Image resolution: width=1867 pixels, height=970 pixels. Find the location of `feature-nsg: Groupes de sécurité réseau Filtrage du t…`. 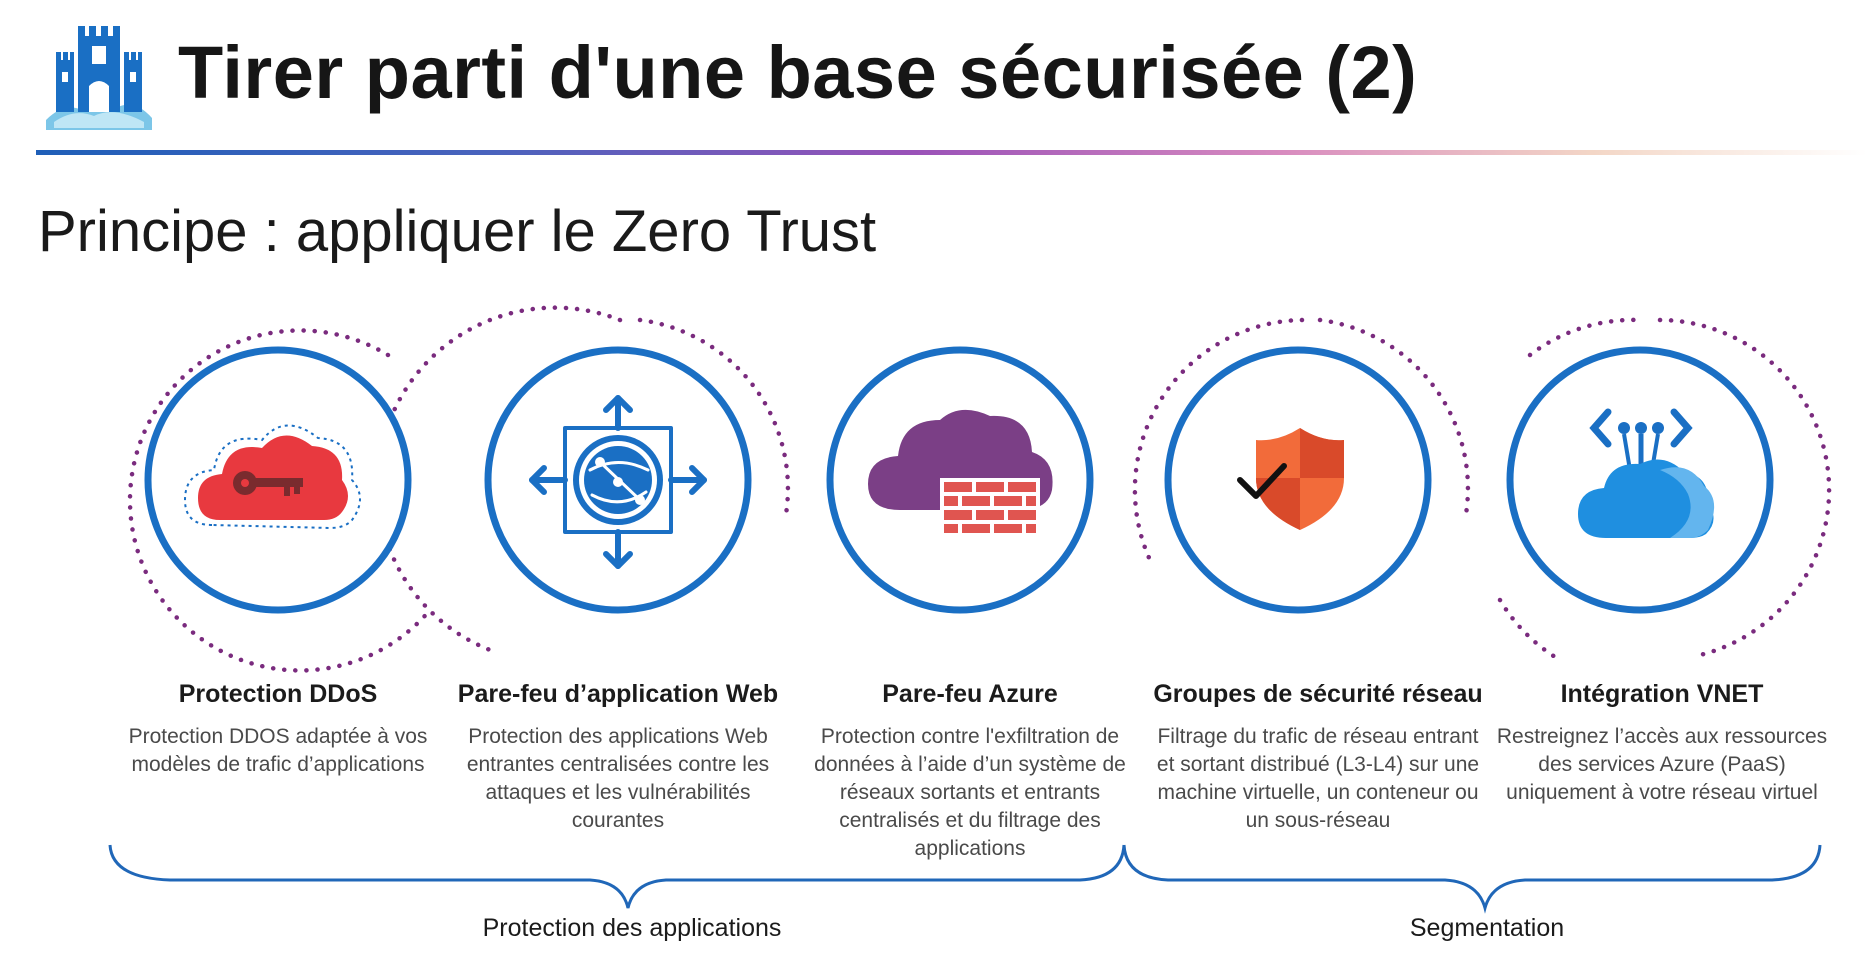

feature-nsg: Groupes de sécurité réseau Filtrage du t… is located at coordinates (1318, 757).